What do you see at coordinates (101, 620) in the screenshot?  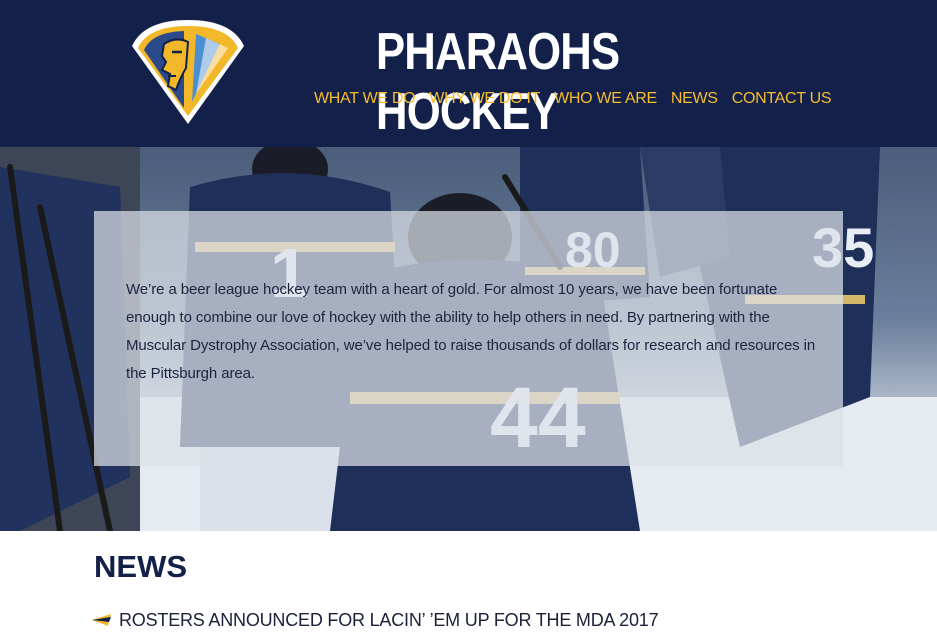 I see `pennant-bullet-icon` at bounding box center [101, 620].